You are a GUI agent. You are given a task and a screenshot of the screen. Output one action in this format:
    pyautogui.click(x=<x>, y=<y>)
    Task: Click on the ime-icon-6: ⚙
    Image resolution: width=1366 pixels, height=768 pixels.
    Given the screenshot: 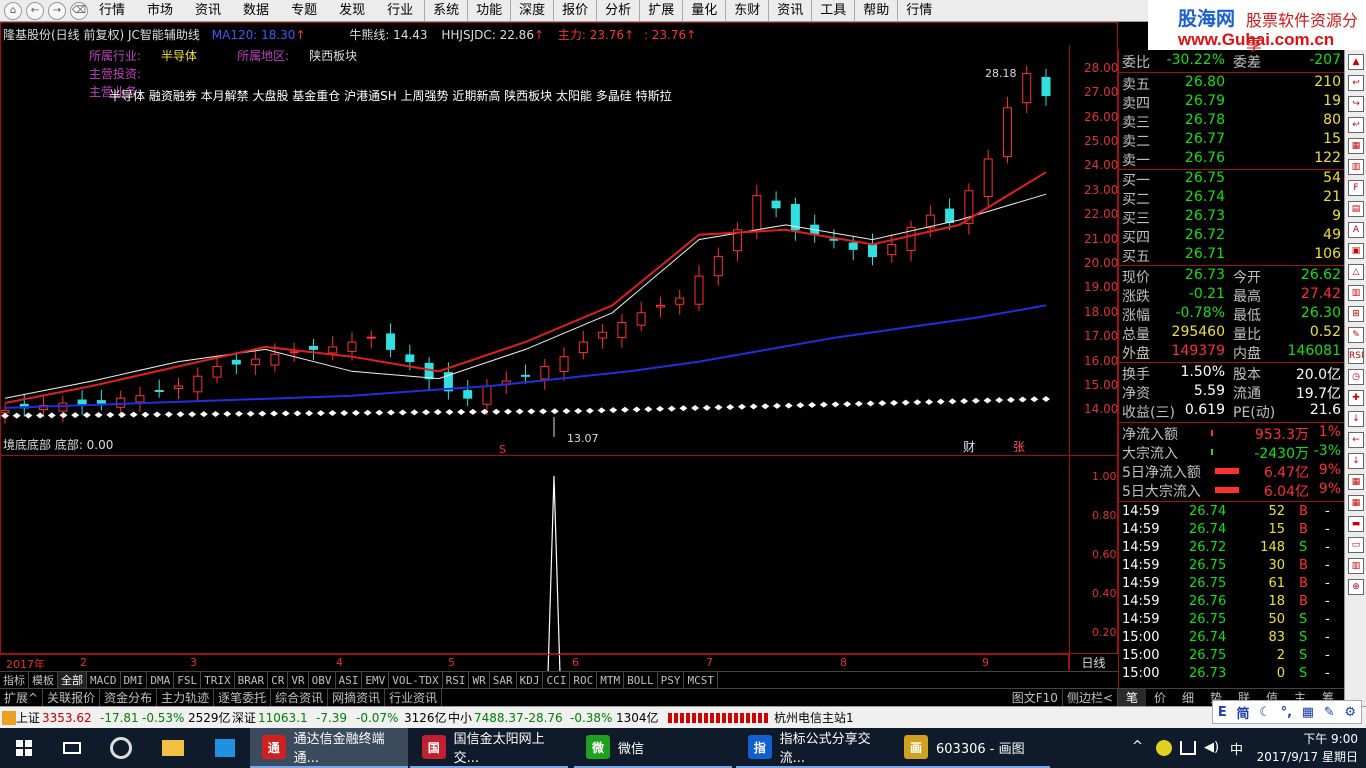 What is the action you would take?
    pyautogui.click(x=1350, y=712)
    